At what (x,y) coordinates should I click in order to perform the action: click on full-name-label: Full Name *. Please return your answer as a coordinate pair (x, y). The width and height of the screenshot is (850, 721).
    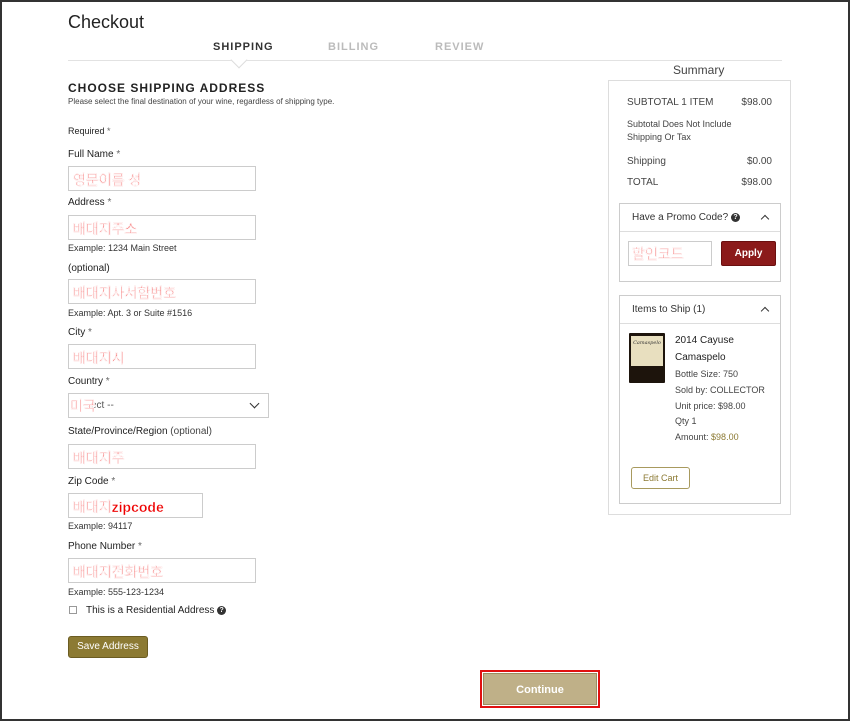
    Looking at the image, I should click on (94, 154).